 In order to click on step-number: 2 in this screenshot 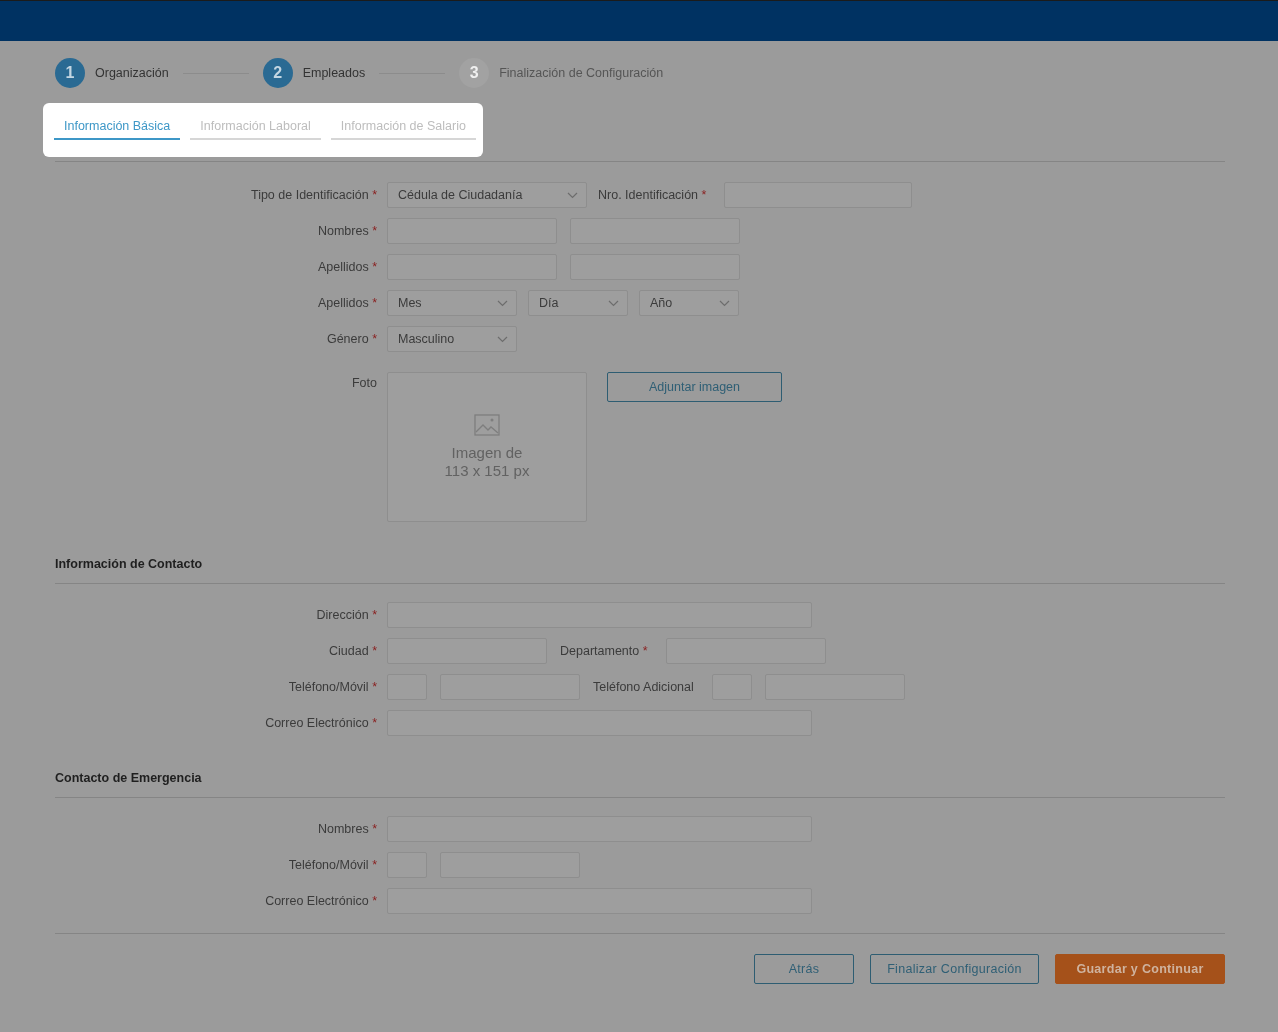, I will do `click(277, 73)`.